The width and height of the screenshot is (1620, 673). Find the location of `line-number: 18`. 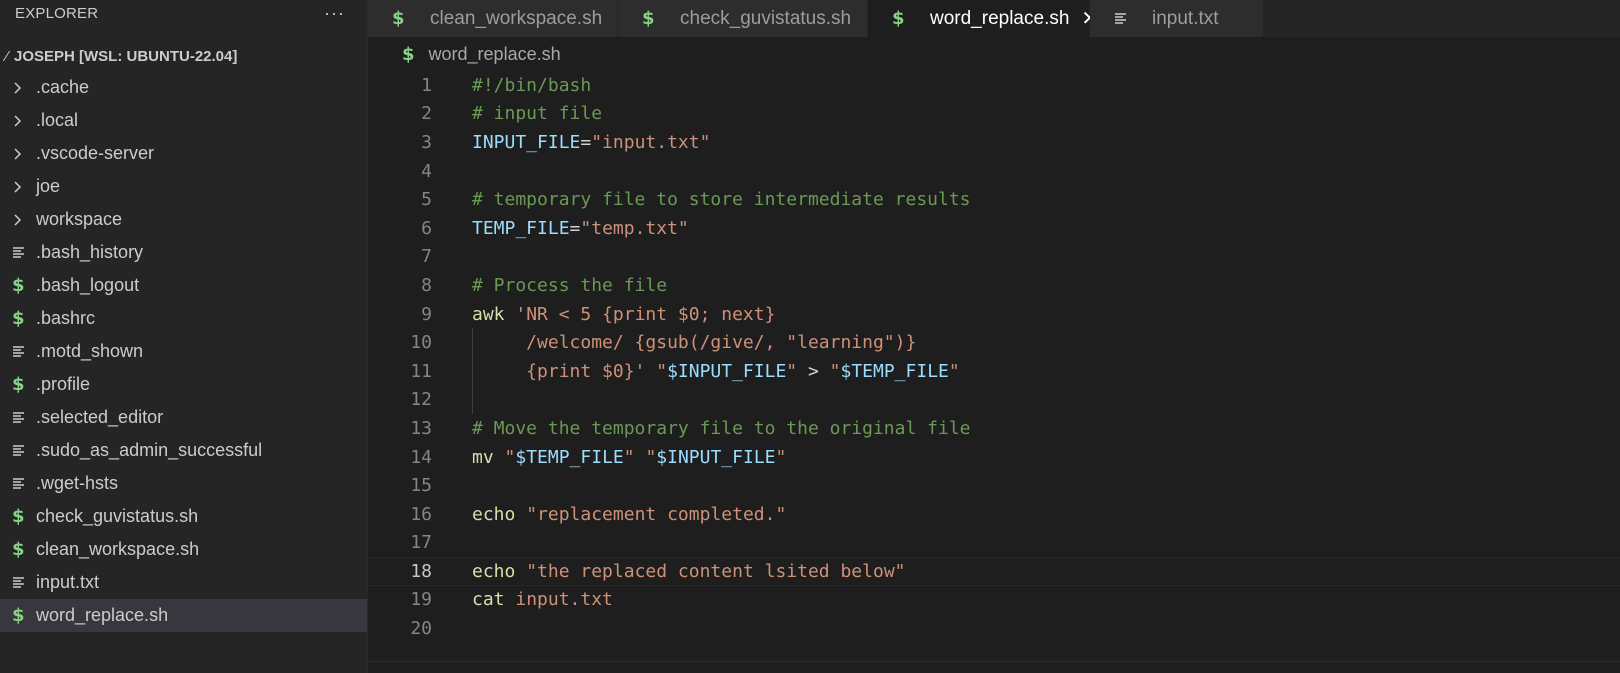

line-number: 18 is located at coordinates (421, 571).